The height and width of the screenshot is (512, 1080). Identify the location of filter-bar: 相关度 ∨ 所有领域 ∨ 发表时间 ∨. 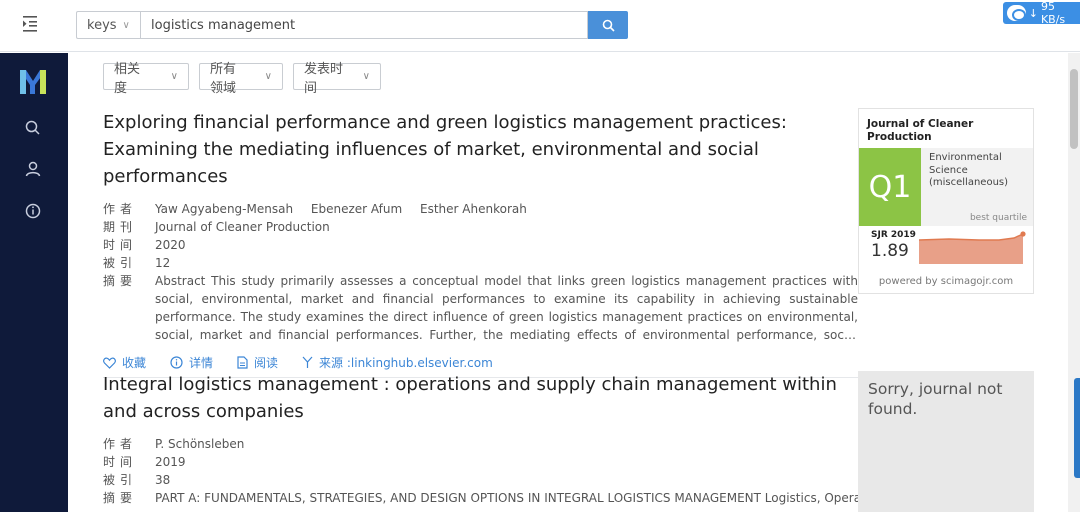
(242, 79).